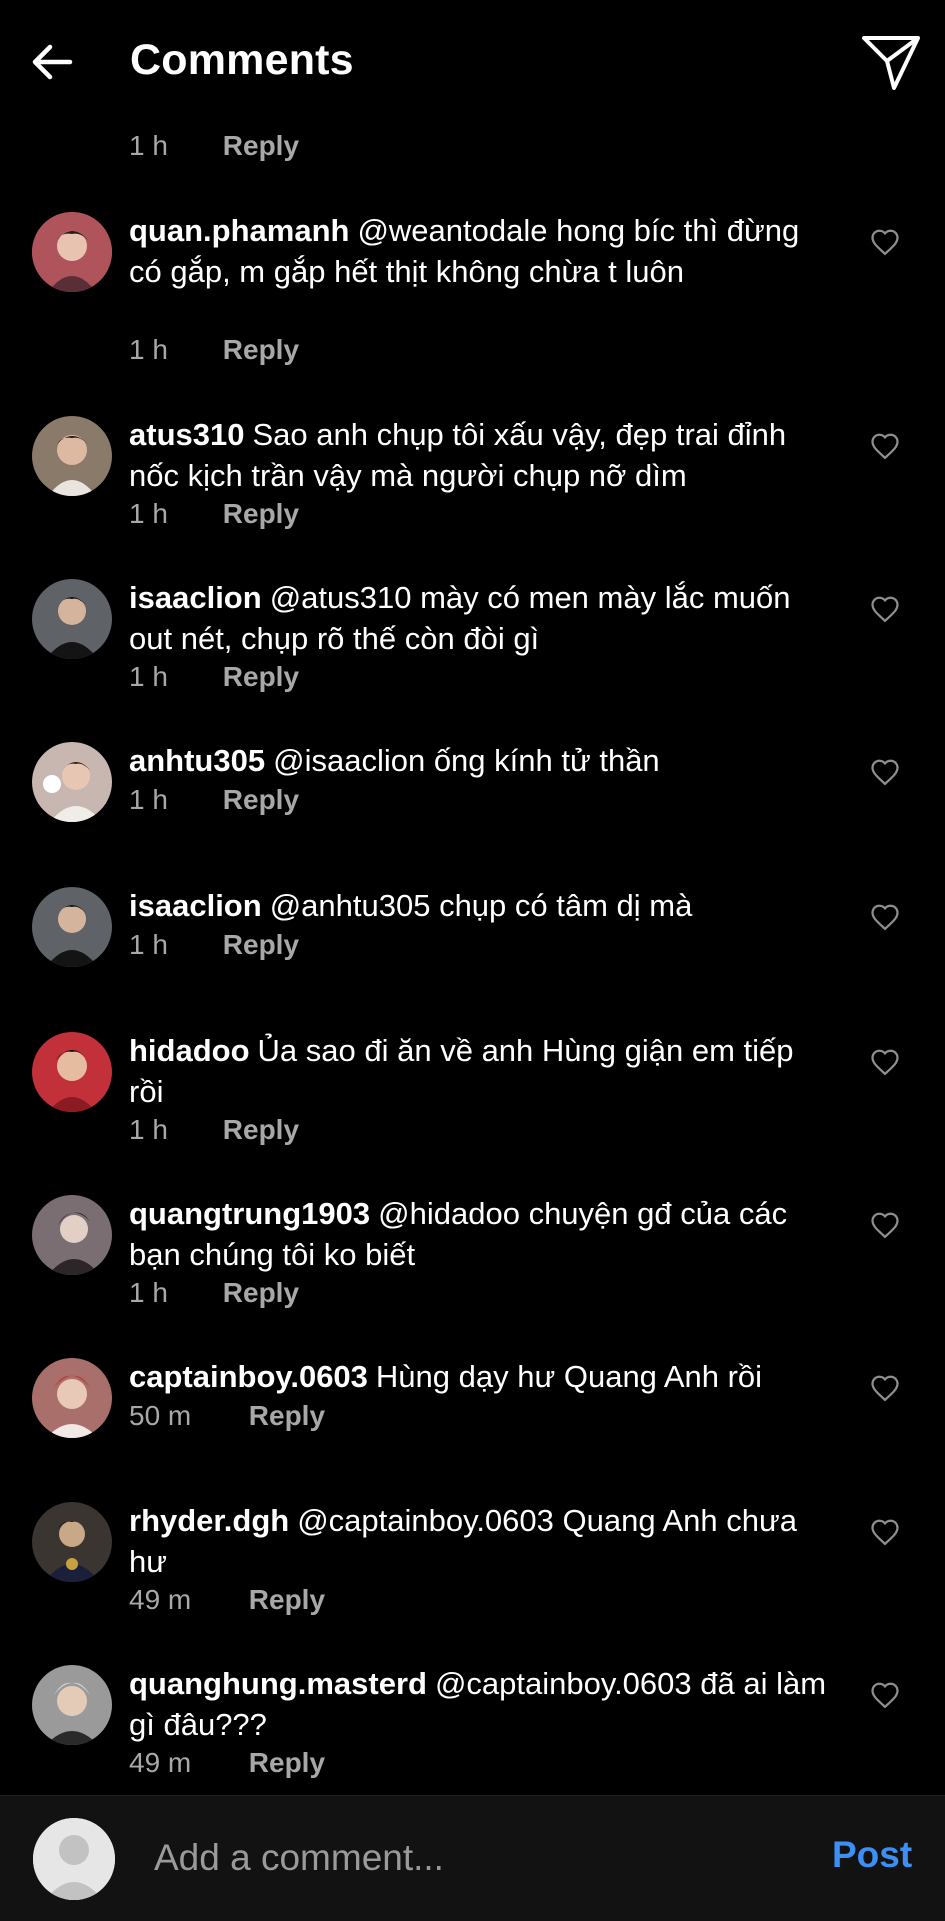 The height and width of the screenshot is (1921, 945). What do you see at coordinates (278, 1683) in the screenshot?
I see `comment-username: quanghung.masterd` at bounding box center [278, 1683].